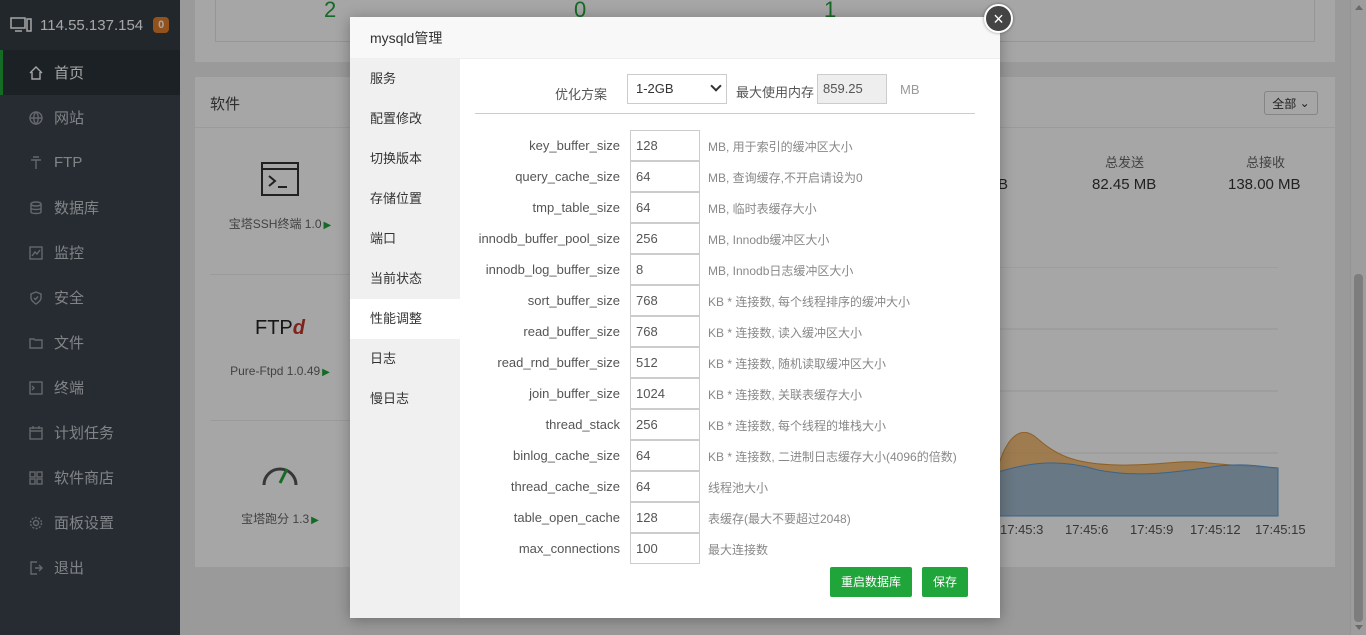 Image resolution: width=1366 pixels, height=635 pixels. Describe the element at coordinates (655, 88) in the screenshot. I see `optimization-select-value: 1-2GB` at that location.